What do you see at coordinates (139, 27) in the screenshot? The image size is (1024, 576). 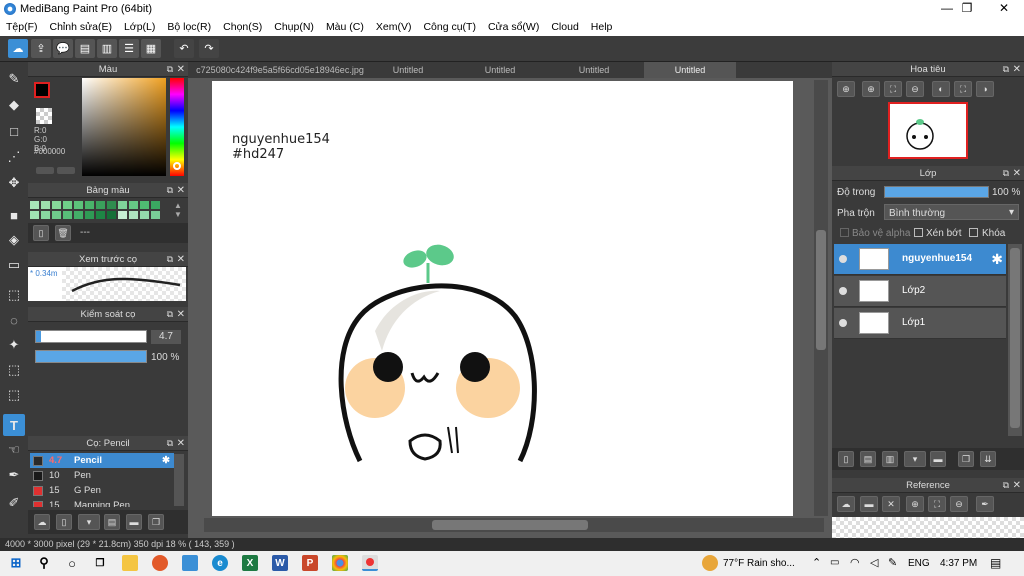 I see `menu-layer: Lớp(L)` at bounding box center [139, 27].